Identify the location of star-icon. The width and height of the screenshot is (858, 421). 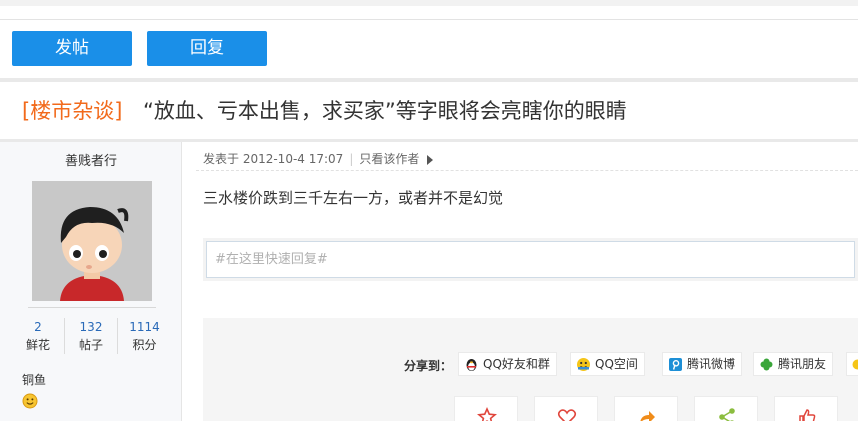
(487, 414).